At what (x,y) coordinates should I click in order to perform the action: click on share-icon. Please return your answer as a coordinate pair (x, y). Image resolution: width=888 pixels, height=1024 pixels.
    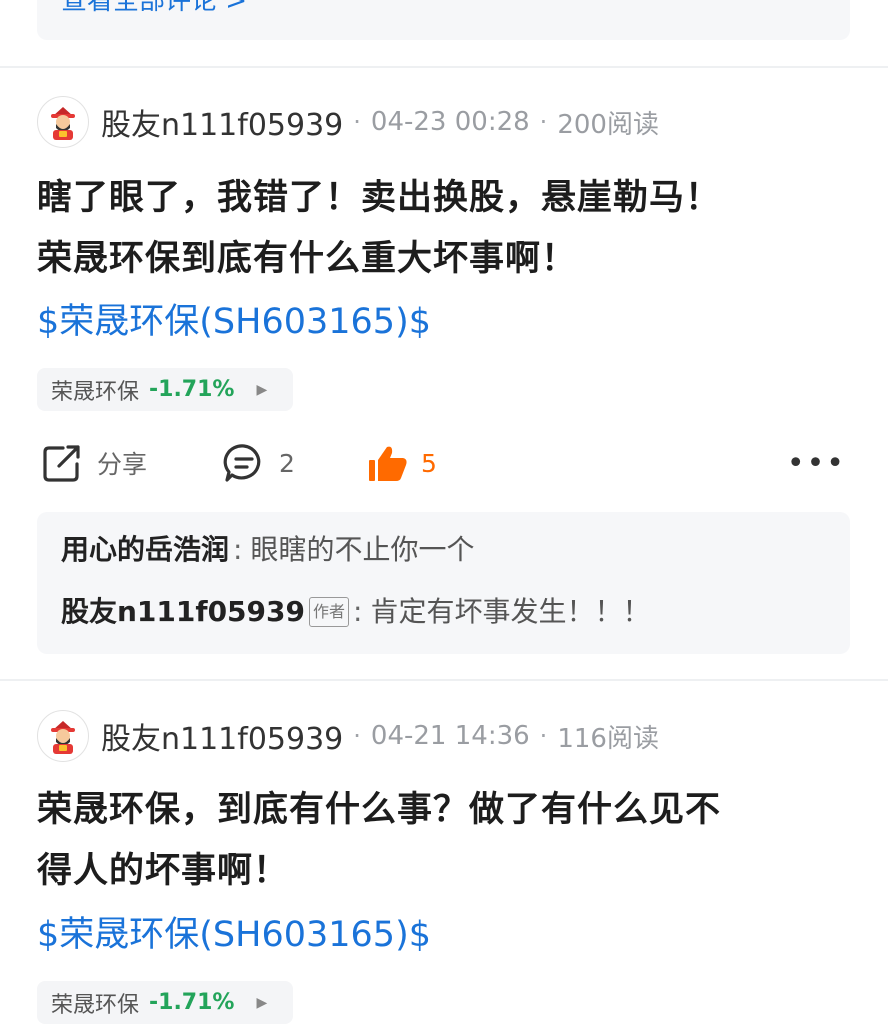
    Looking at the image, I should click on (61, 463).